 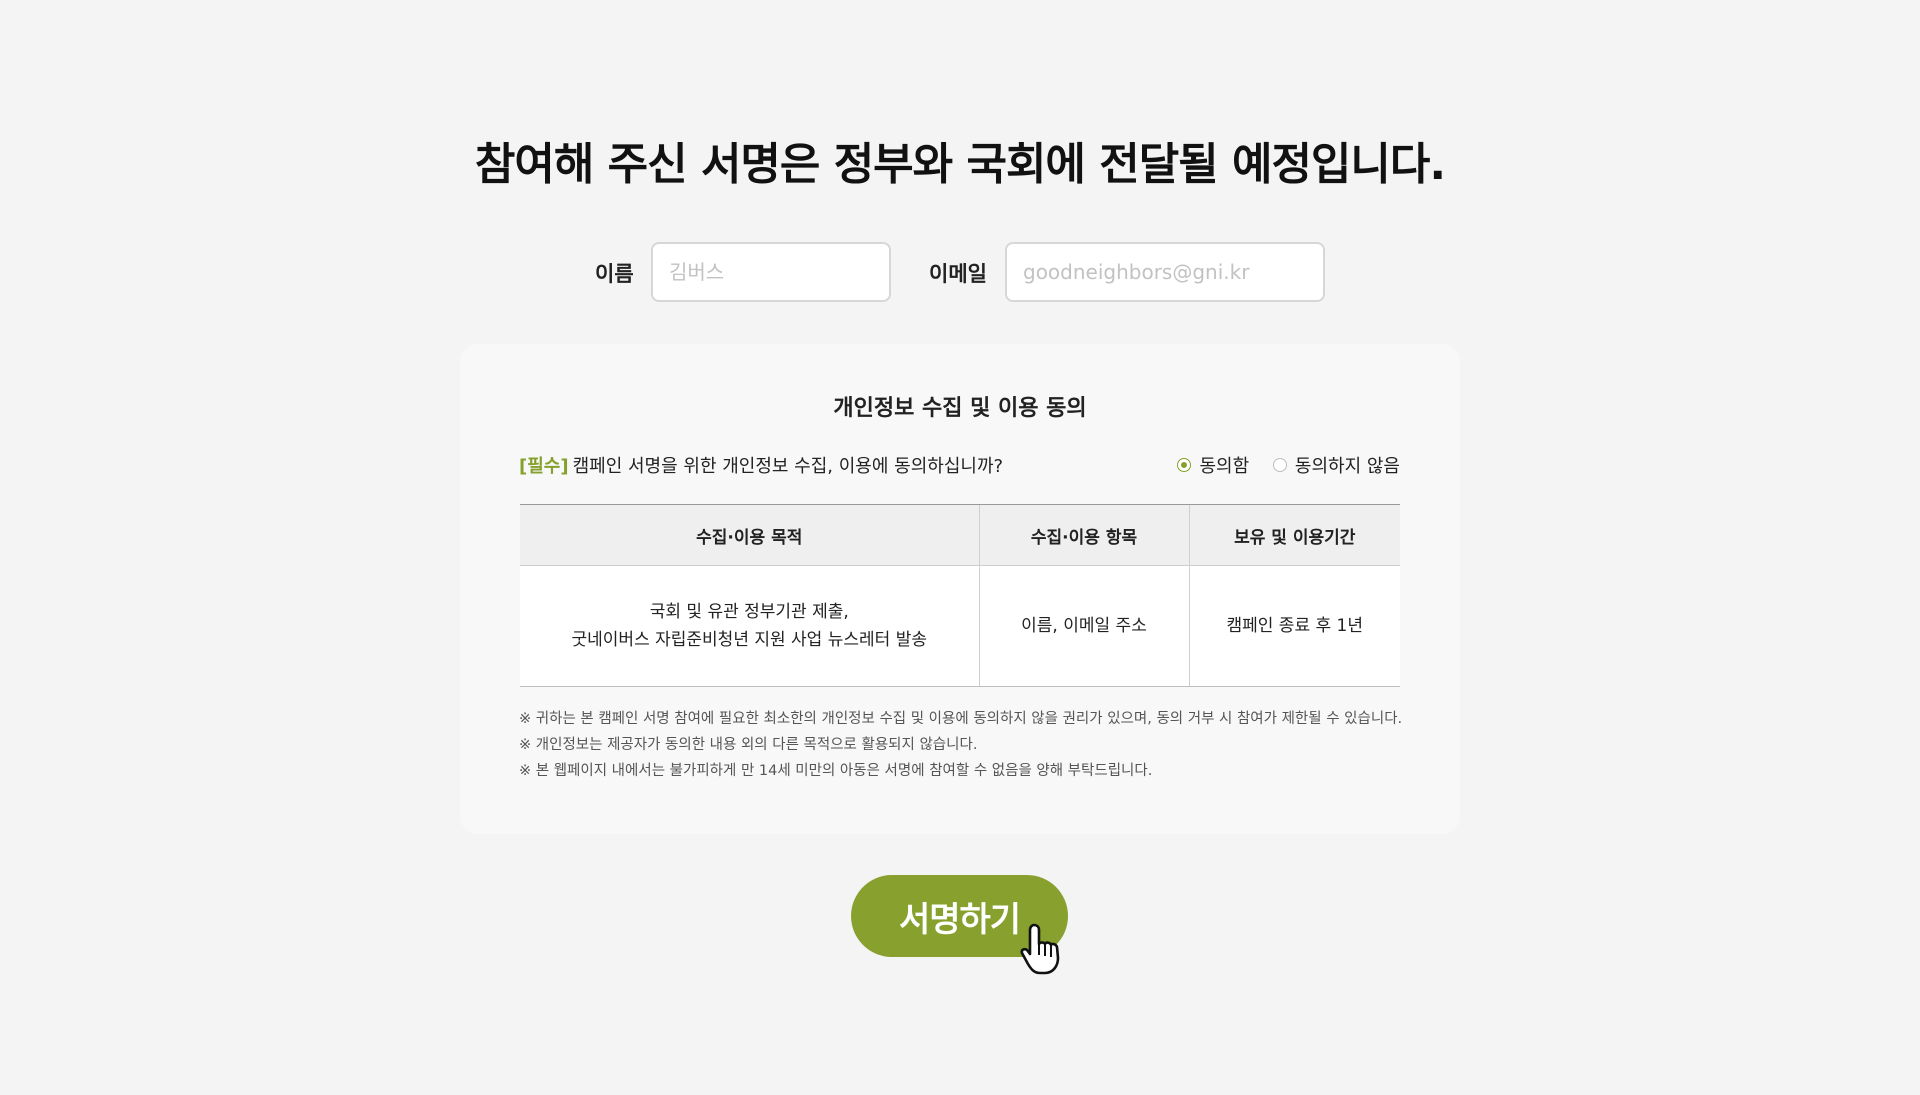 I want to click on consent-radio-group: 동의함 동의하지 않음, so click(x=1279, y=465).